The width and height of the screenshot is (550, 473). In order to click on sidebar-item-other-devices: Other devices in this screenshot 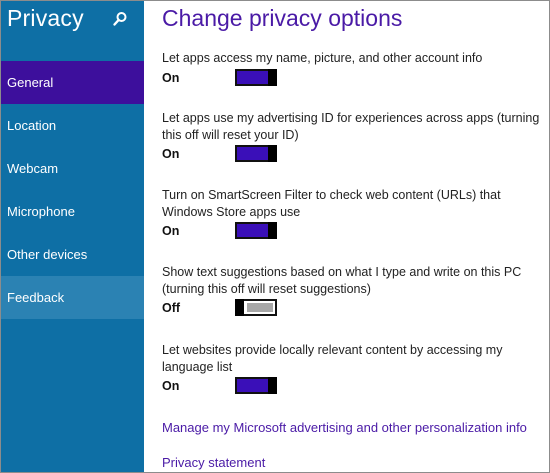, I will do `click(72, 254)`.